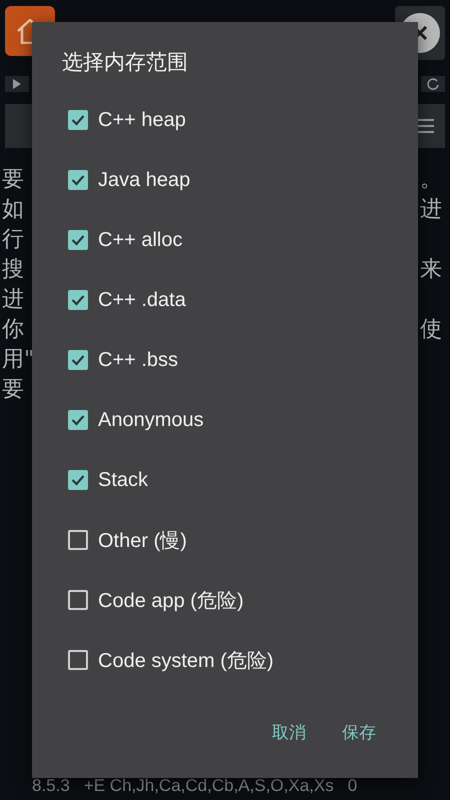 Image resolution: width=450 pixels, height=800 pixels. What do you see at coordinates (51, 786) in the screenshot?
I see `version-label: 8.5.3` at bounding box center [51, 786].